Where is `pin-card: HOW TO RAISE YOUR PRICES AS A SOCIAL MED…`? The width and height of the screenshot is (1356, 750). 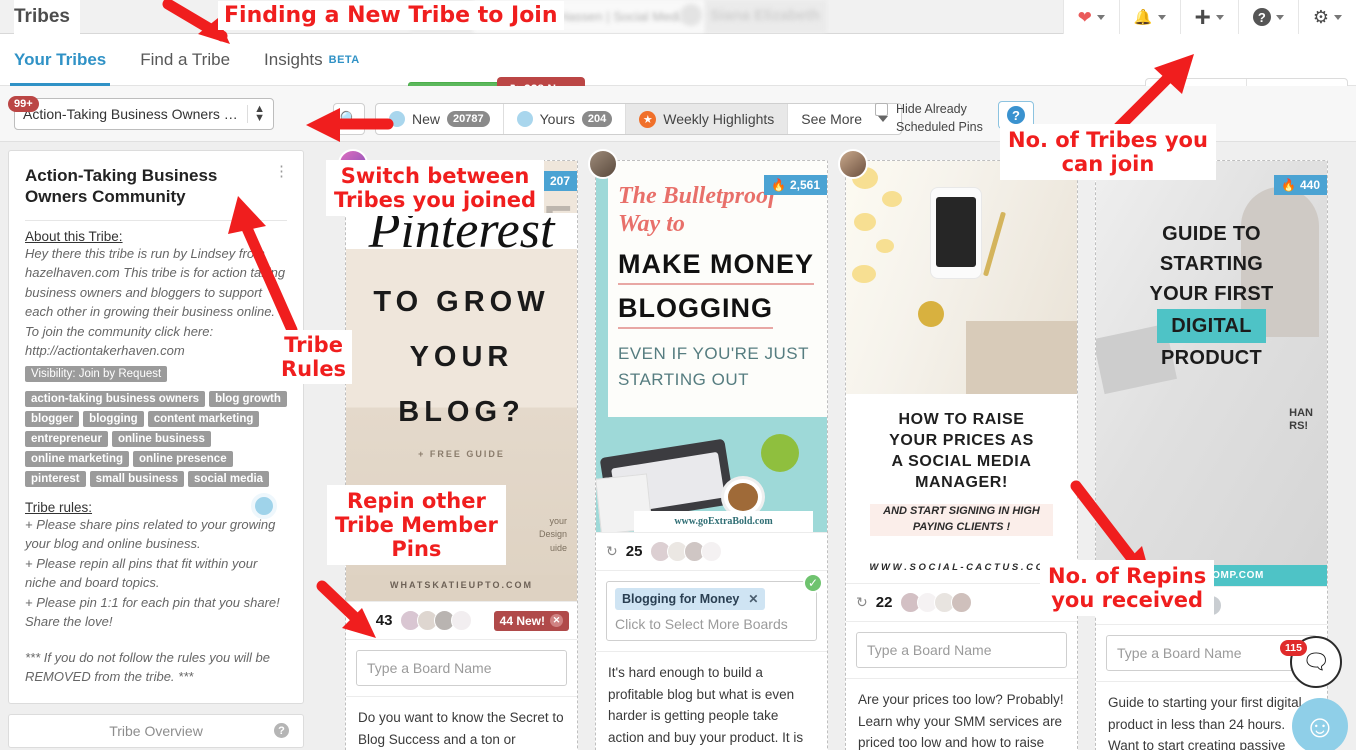
pin-card: HOW TO RAISE YOUR PRICES AS A SOCIAL MED… is located at coordinates (958, 449).